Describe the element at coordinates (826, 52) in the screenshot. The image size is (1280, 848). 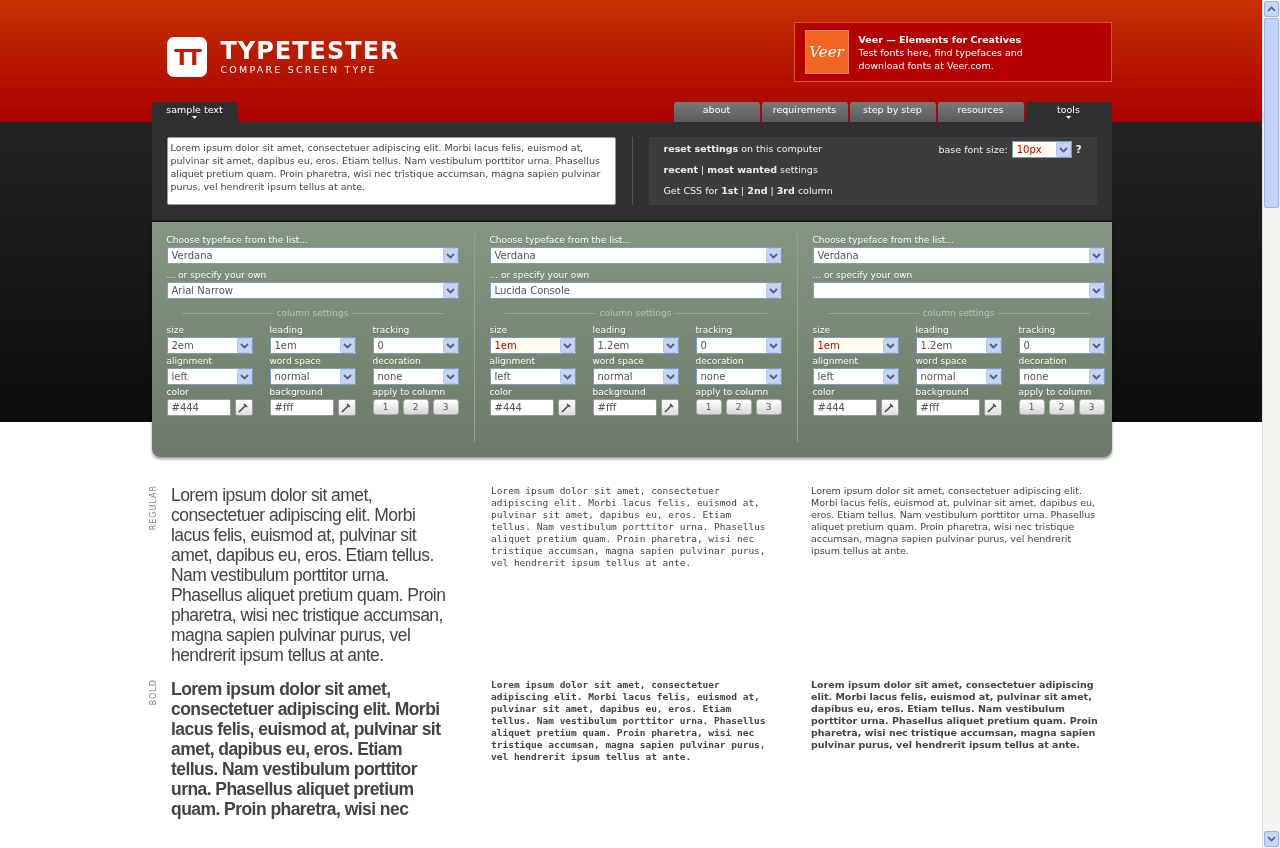
I see `ad-logo: Veer` at that location.